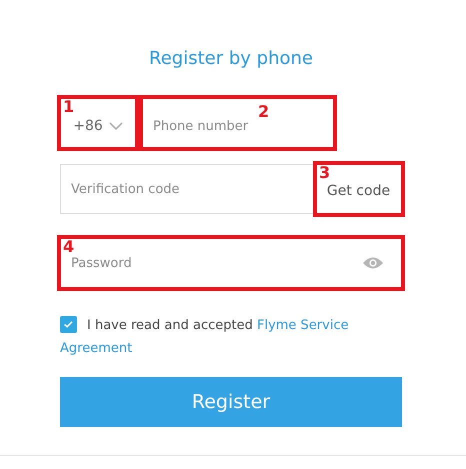 The image size is (466, 469). What do you see at coordinates (115, 126) in the screenshot?
I see `chevron-down-icon` at bounding box center [115, 126].